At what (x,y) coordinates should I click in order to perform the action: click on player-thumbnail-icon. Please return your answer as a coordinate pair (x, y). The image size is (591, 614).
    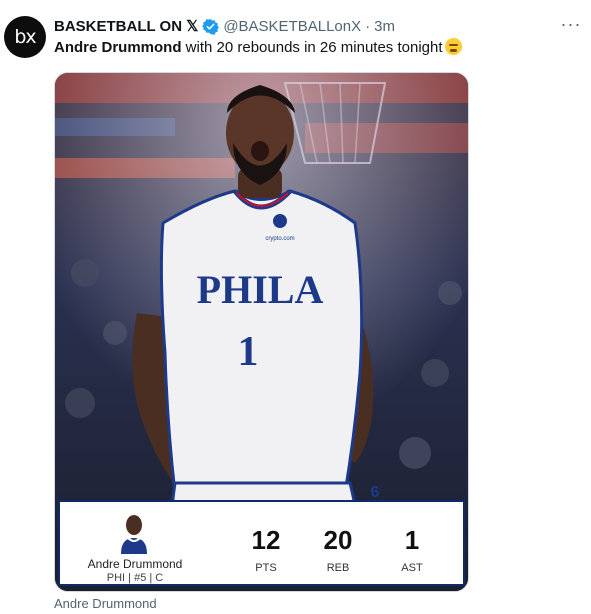
    Looking at the image, I should click on (134, 534).